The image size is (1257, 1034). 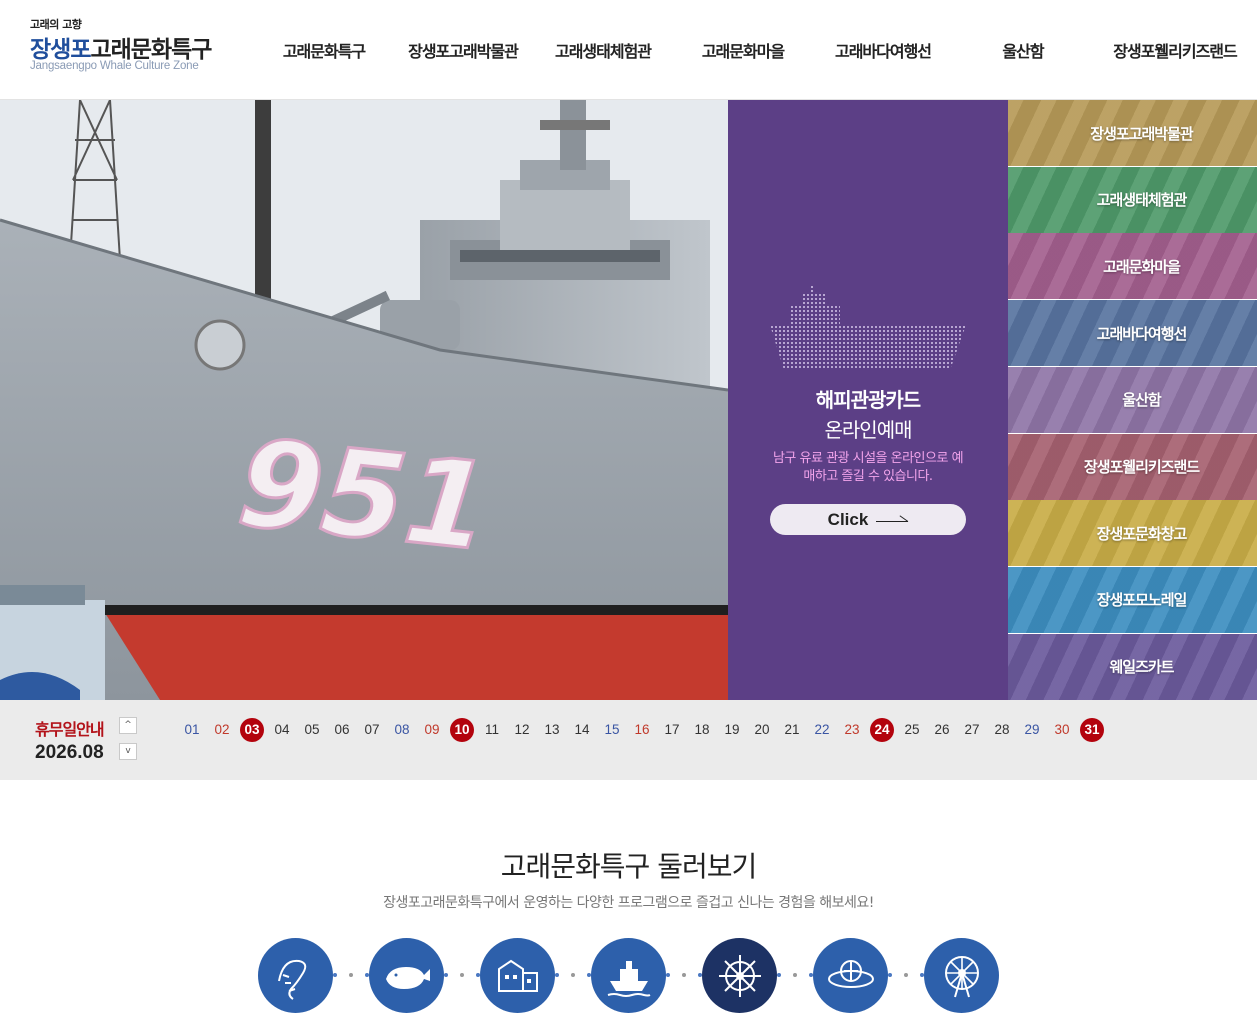 I want to click on prev-month-button: ^, so click(x=128, y=725).